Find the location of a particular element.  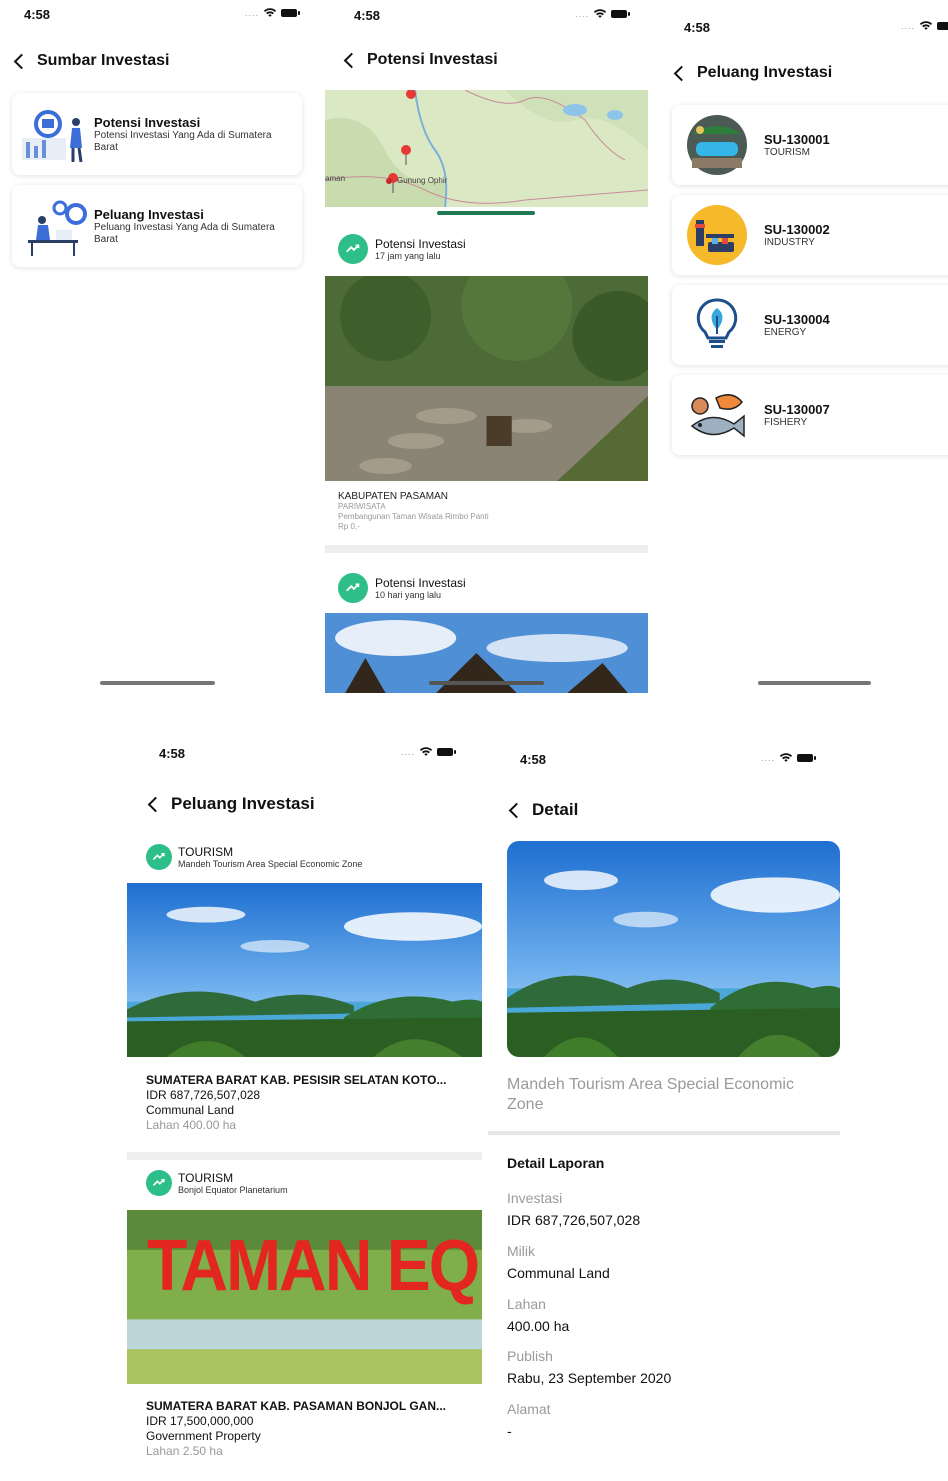

field-value: 400.00 ha is located at coordinates (538, 1326).